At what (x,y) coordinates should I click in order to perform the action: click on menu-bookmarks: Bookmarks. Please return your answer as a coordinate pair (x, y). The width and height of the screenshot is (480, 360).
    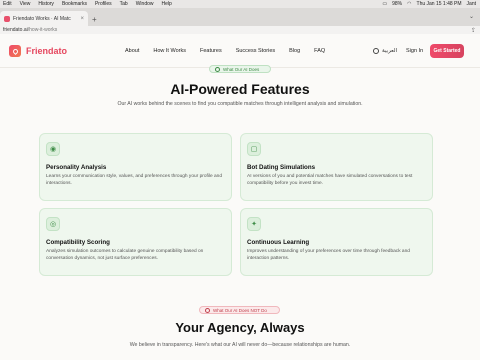
    Looking at the image, I should click on (74, 4).